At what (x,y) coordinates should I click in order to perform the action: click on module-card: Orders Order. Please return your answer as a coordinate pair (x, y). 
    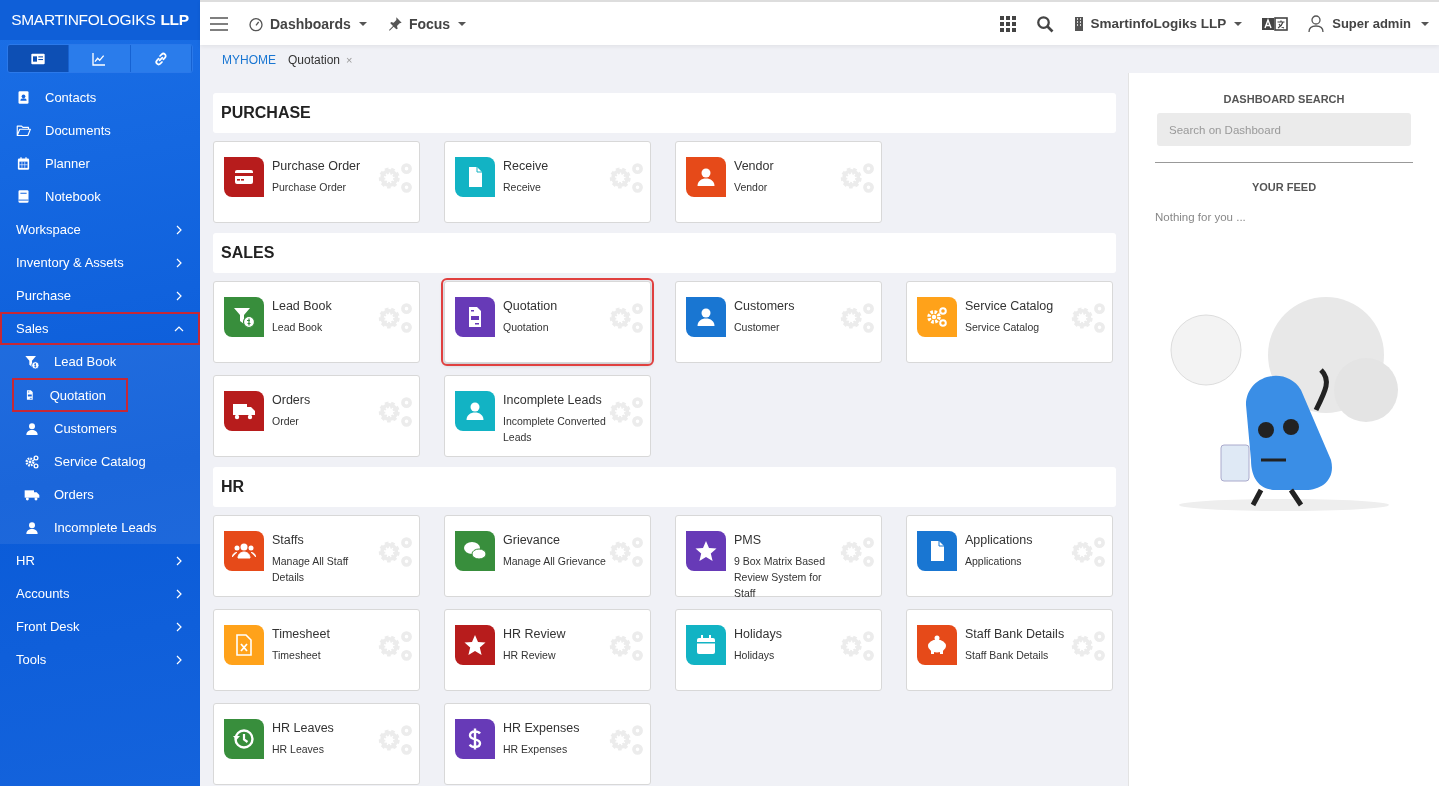
    Looking at the image, I should click on (316, 416).